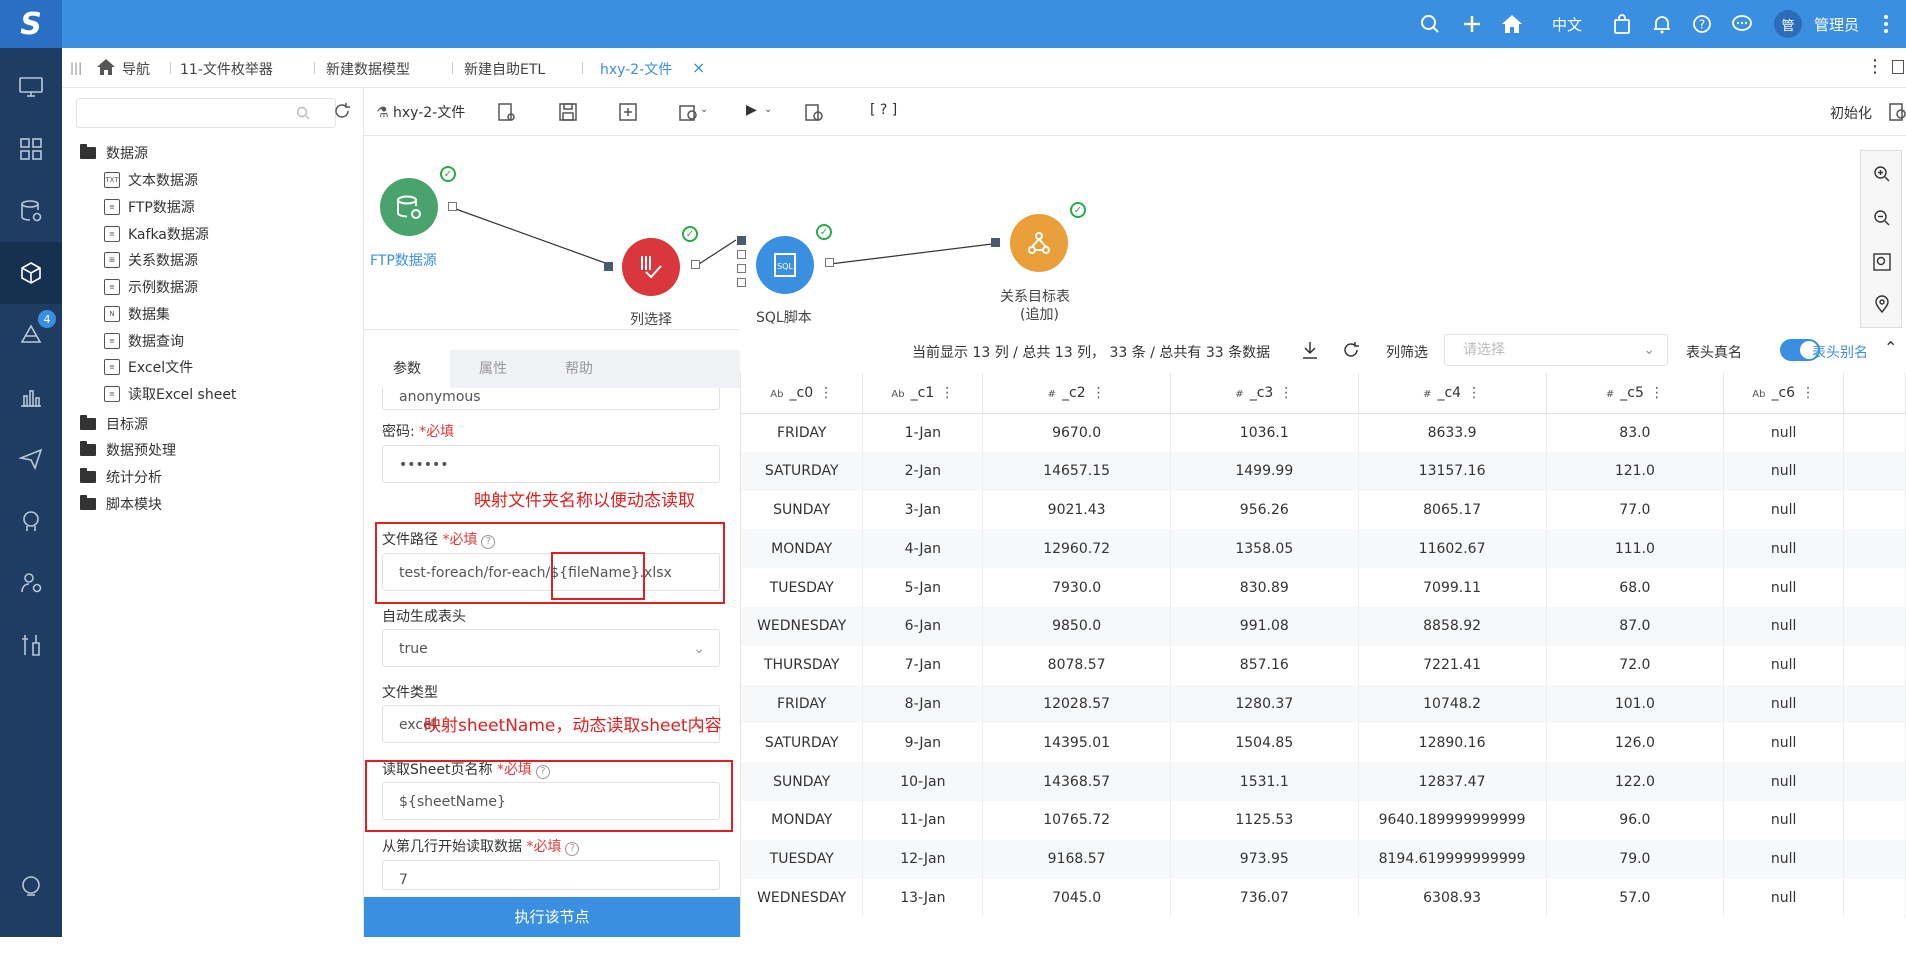 This screenshot has height=970, width=1906. I want to click on collapse-icon: ⌃, so click(1890, 347).